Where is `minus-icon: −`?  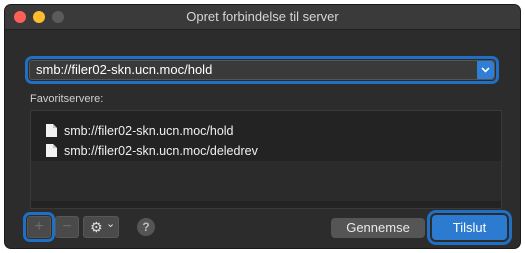 minus-icon: − is located at coordinates (67, 226).